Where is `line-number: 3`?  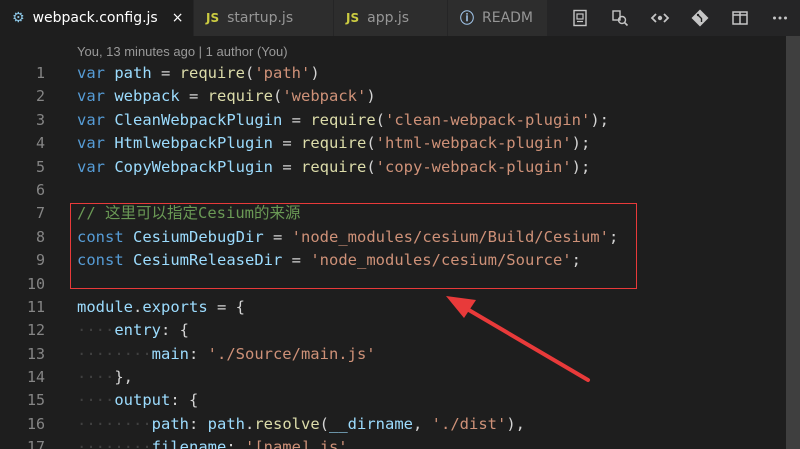 line-number: 3 is located at coordinates (40, 119).